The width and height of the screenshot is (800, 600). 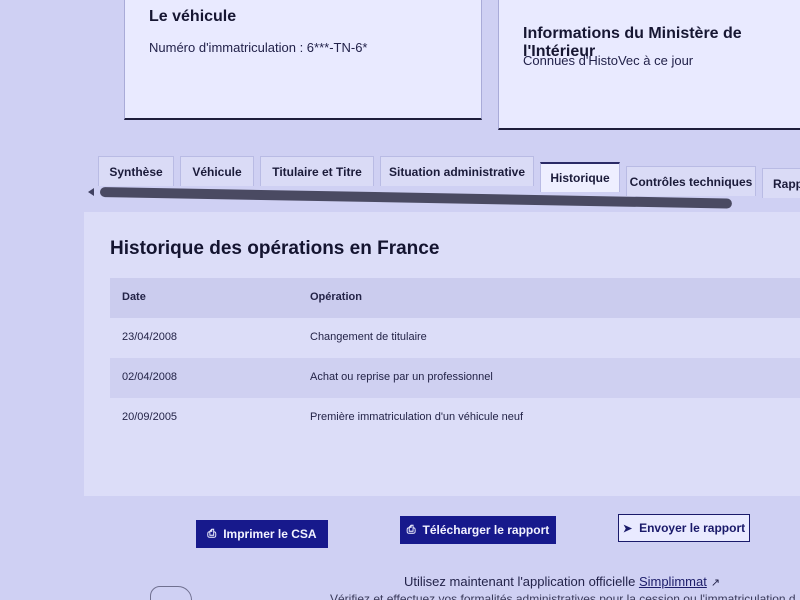 I want to click on row-date: 02/04/2008, so click(x=150, y=377).